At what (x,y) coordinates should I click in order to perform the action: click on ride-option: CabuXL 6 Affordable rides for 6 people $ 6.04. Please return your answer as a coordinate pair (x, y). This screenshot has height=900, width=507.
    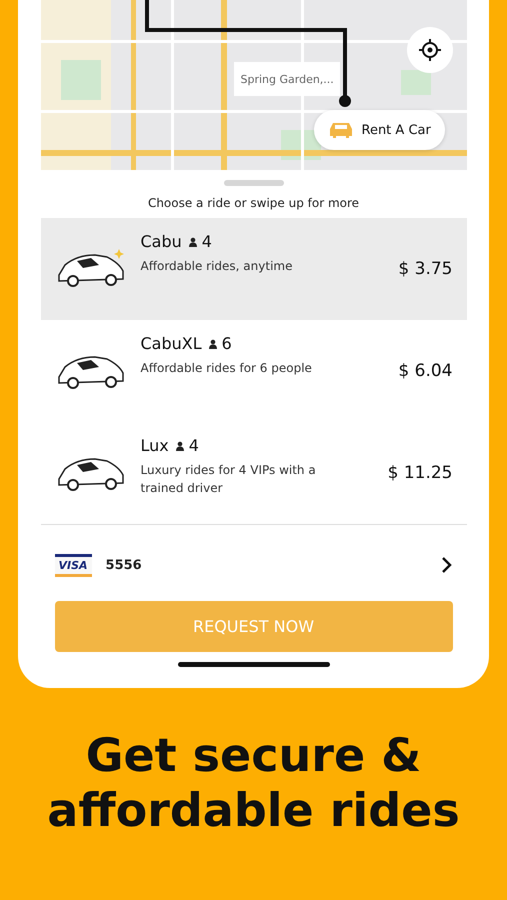
    Looking at the image, I should click on (253, 371).